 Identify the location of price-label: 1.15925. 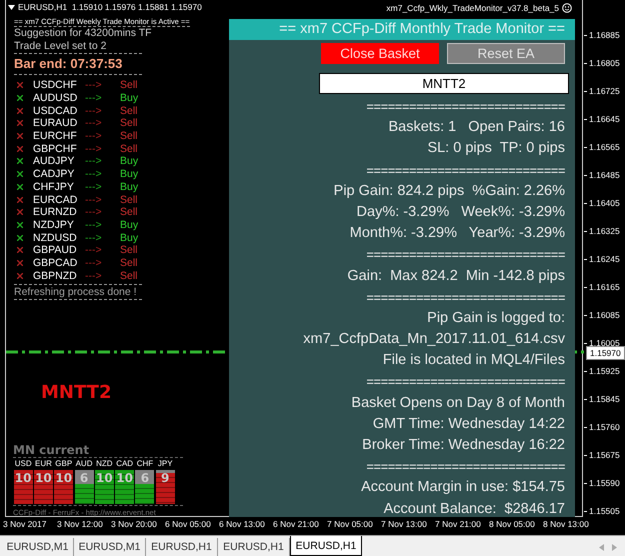
(604, 371).